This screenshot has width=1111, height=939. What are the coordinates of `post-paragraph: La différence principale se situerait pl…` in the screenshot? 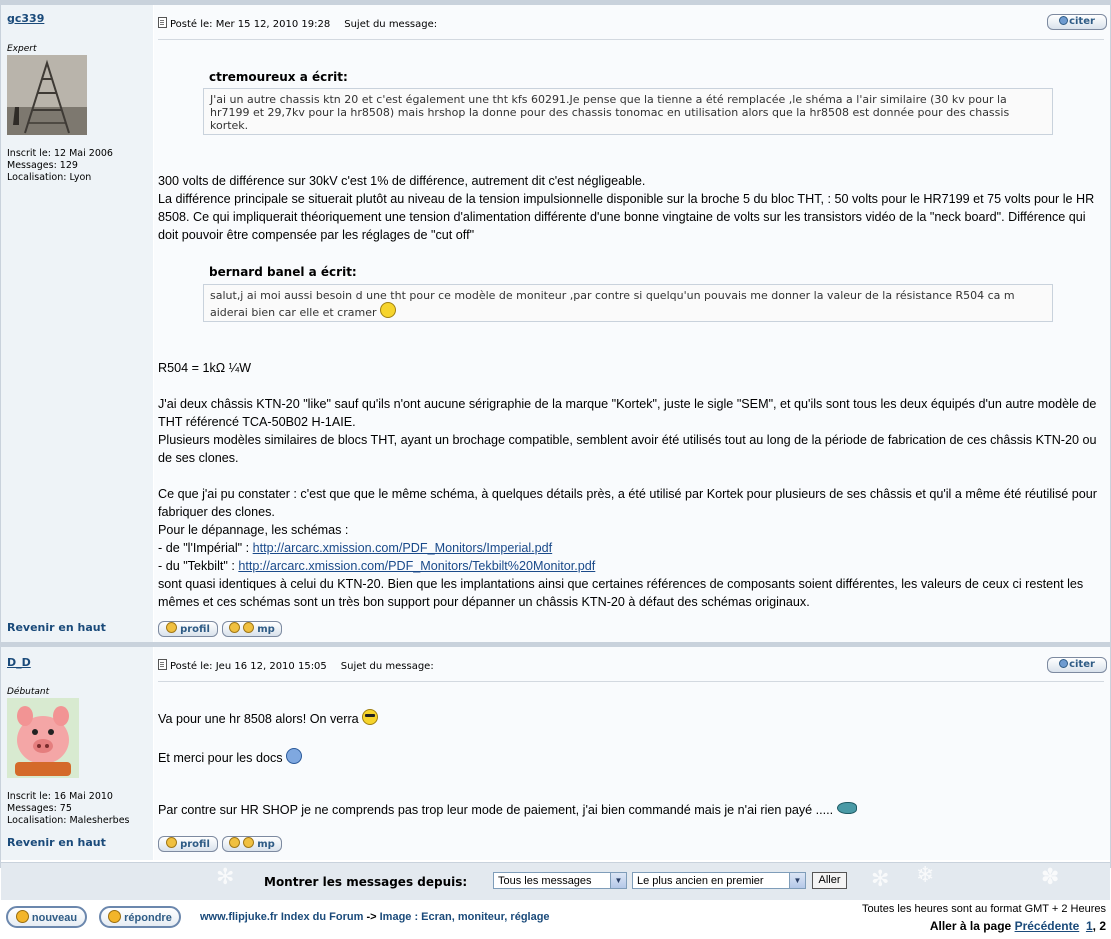 It's located at (626, 217).